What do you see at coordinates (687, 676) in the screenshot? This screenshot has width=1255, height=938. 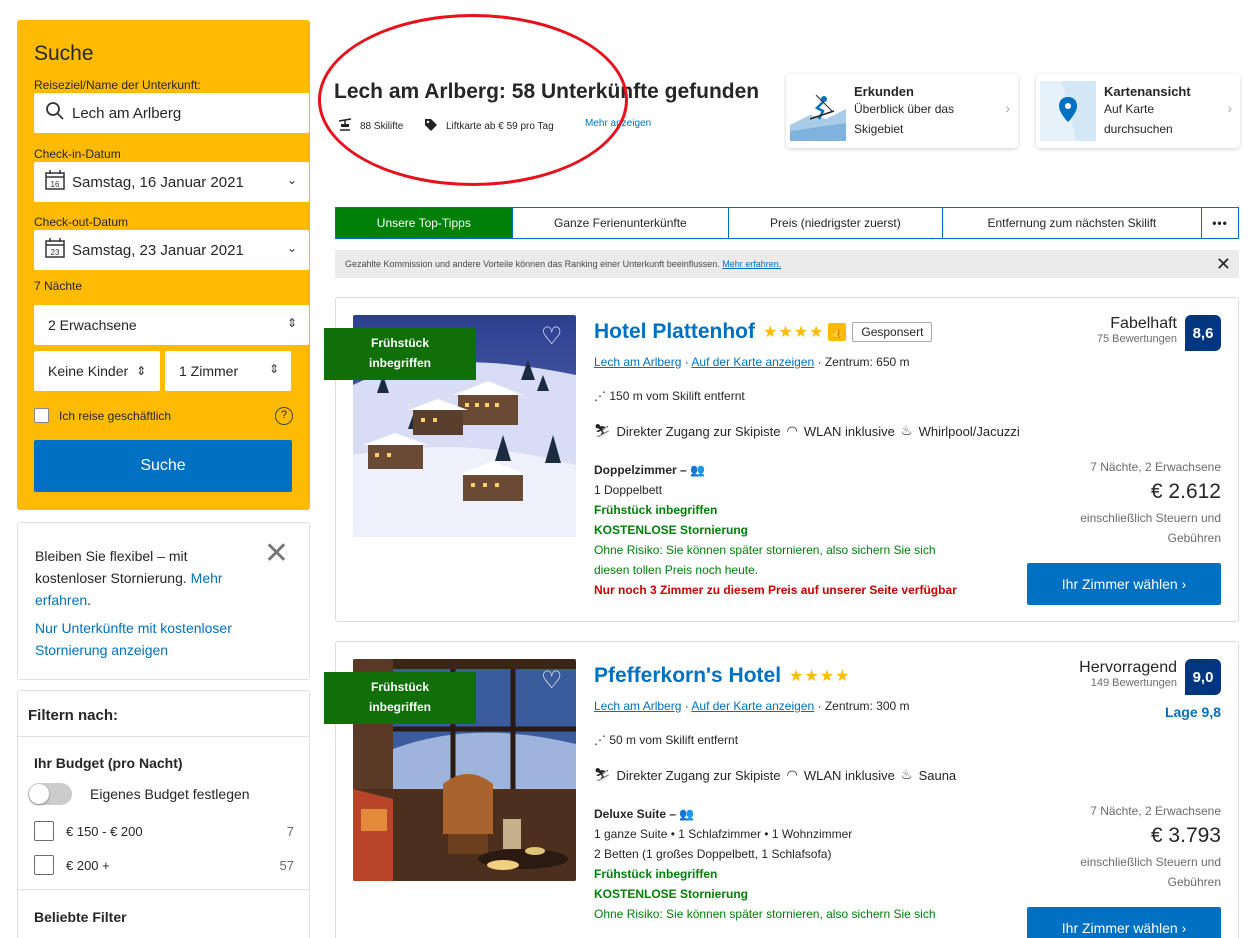 I see `property-name-text: Pfefferkorn's Hotel` at bounding box center [687, 676].